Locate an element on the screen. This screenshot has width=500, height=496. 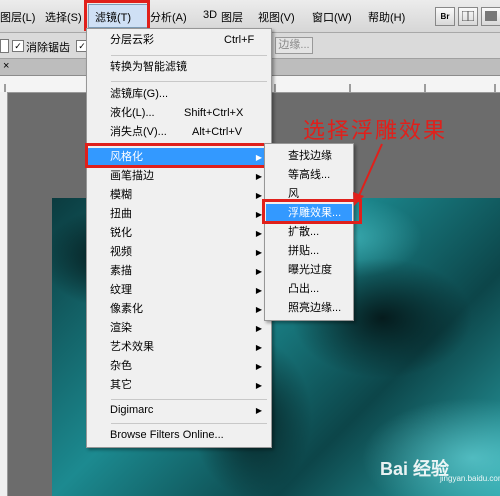
menu-3d: 3D is located at coordinates (210, 15).